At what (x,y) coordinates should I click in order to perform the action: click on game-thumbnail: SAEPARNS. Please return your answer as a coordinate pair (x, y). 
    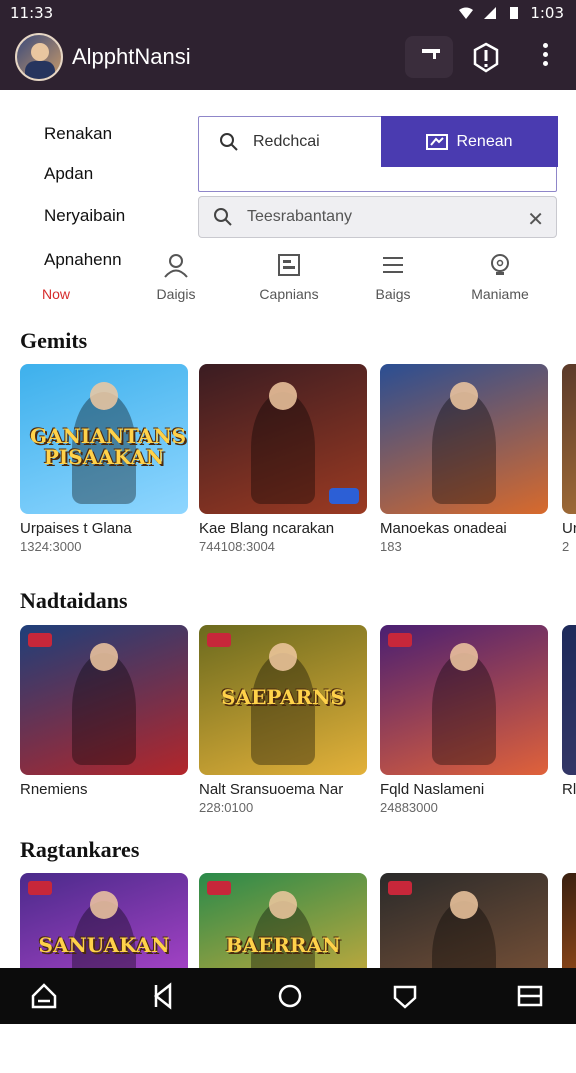
    Looking at the image, I should click on (283, 700).